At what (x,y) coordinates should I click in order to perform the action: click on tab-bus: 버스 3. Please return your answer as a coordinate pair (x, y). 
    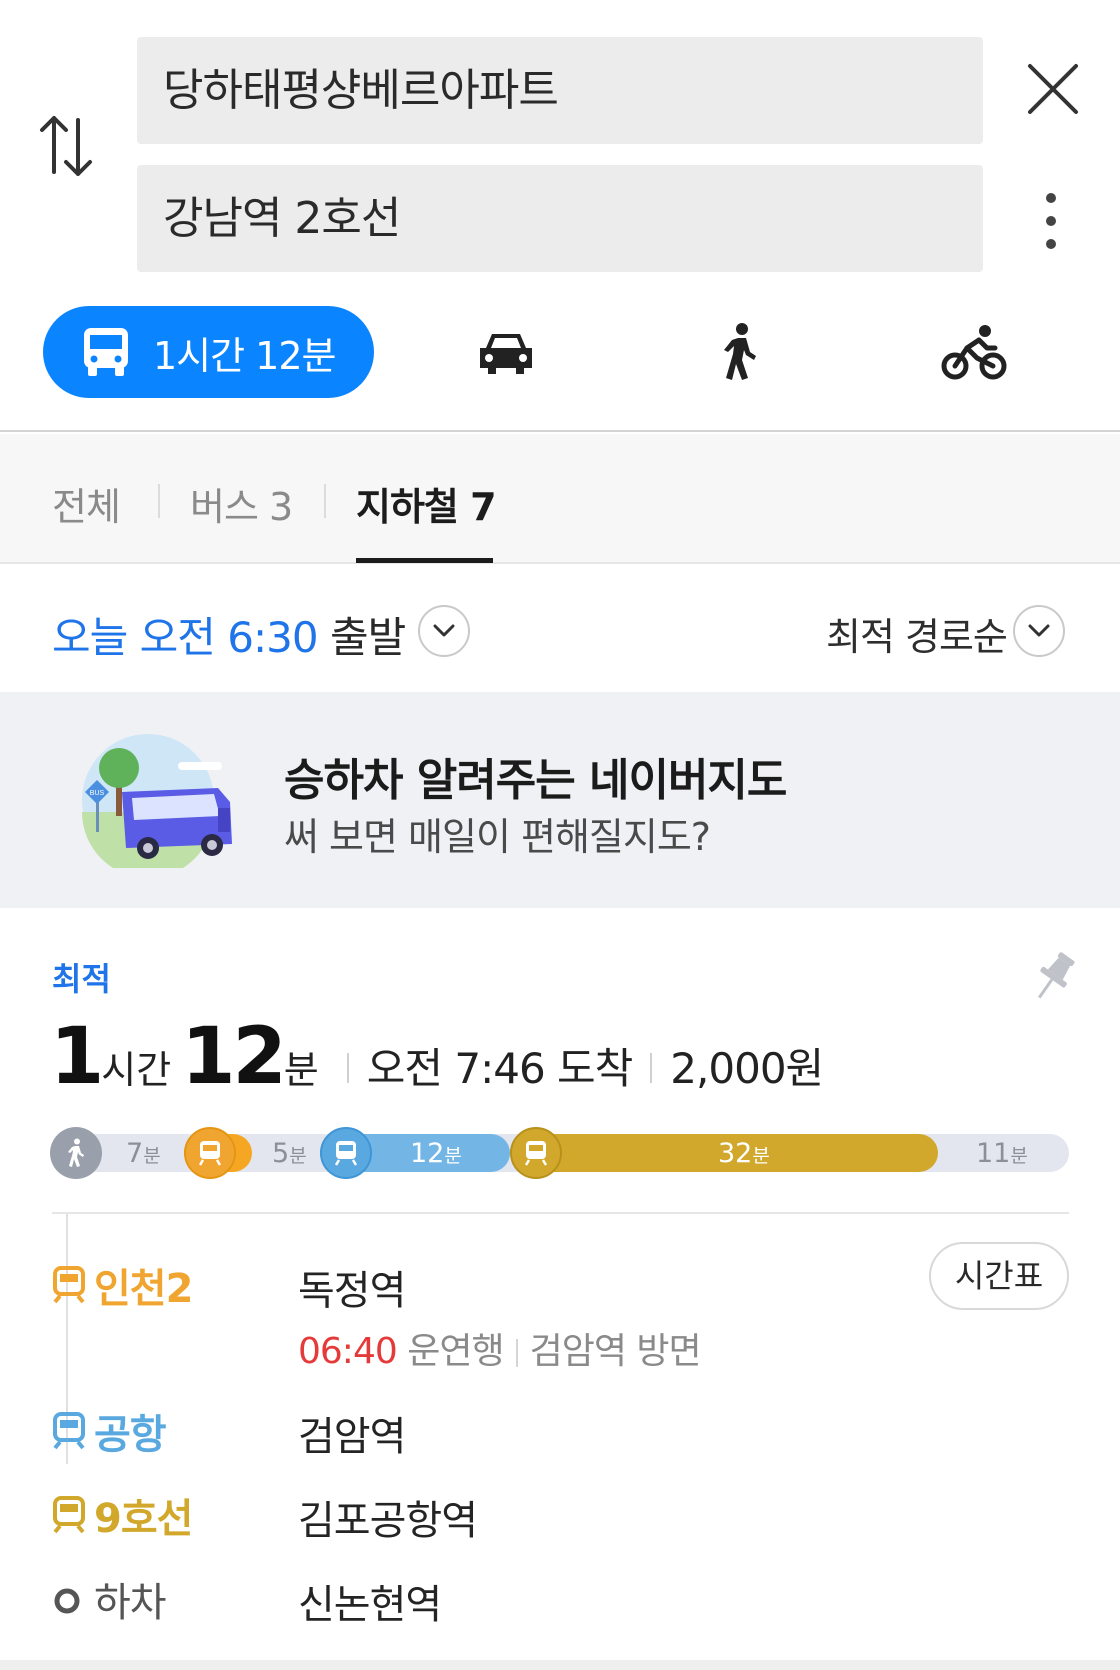
    Looking at the image, I should click on (241, 503).